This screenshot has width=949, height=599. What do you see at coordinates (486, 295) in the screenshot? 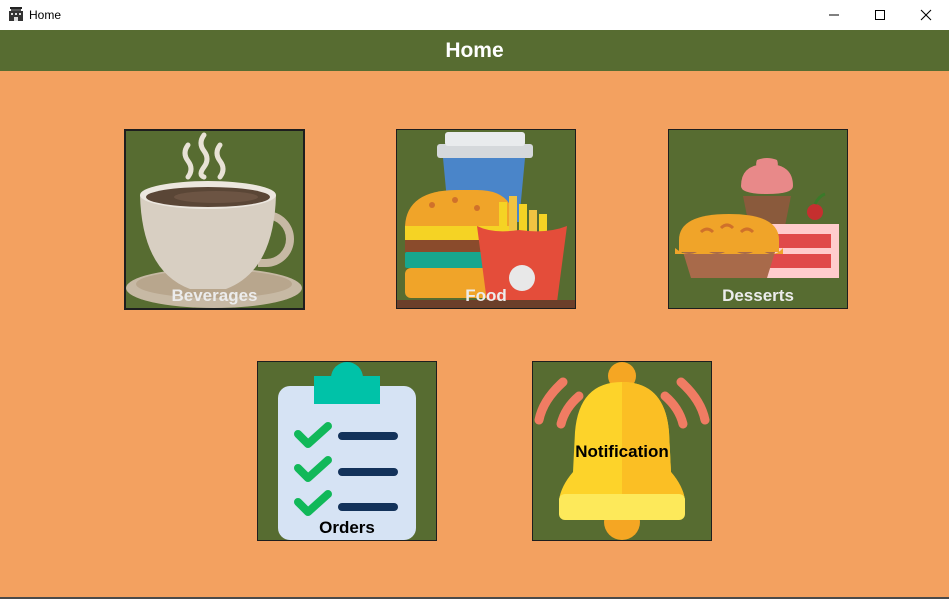
I see `food-label: Food` at bounding box center [486, 295].